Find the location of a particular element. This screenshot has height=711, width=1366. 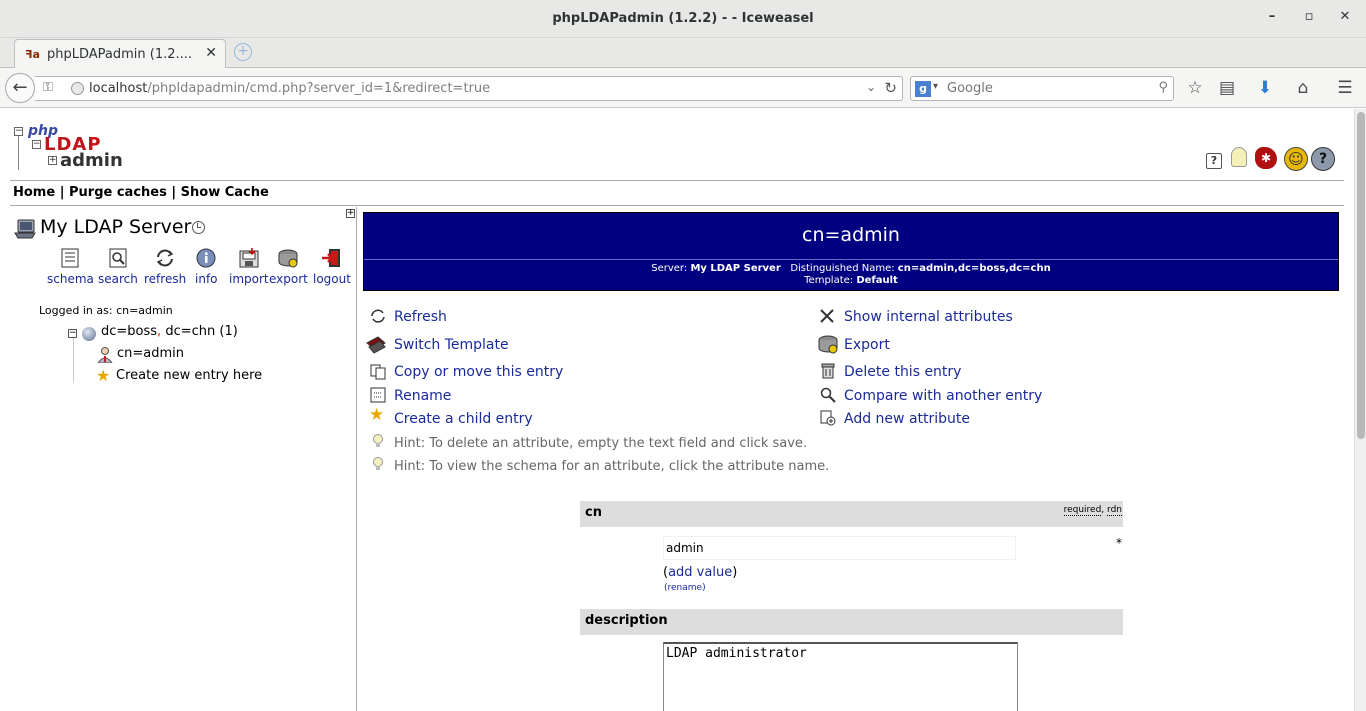

create-child-link: Create a child entry is located at coordinates (463, 419).